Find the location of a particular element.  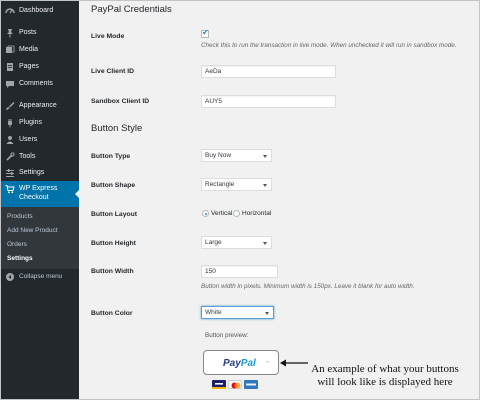

live-client-id-input: AeDa is located at coordinates (268, 71).